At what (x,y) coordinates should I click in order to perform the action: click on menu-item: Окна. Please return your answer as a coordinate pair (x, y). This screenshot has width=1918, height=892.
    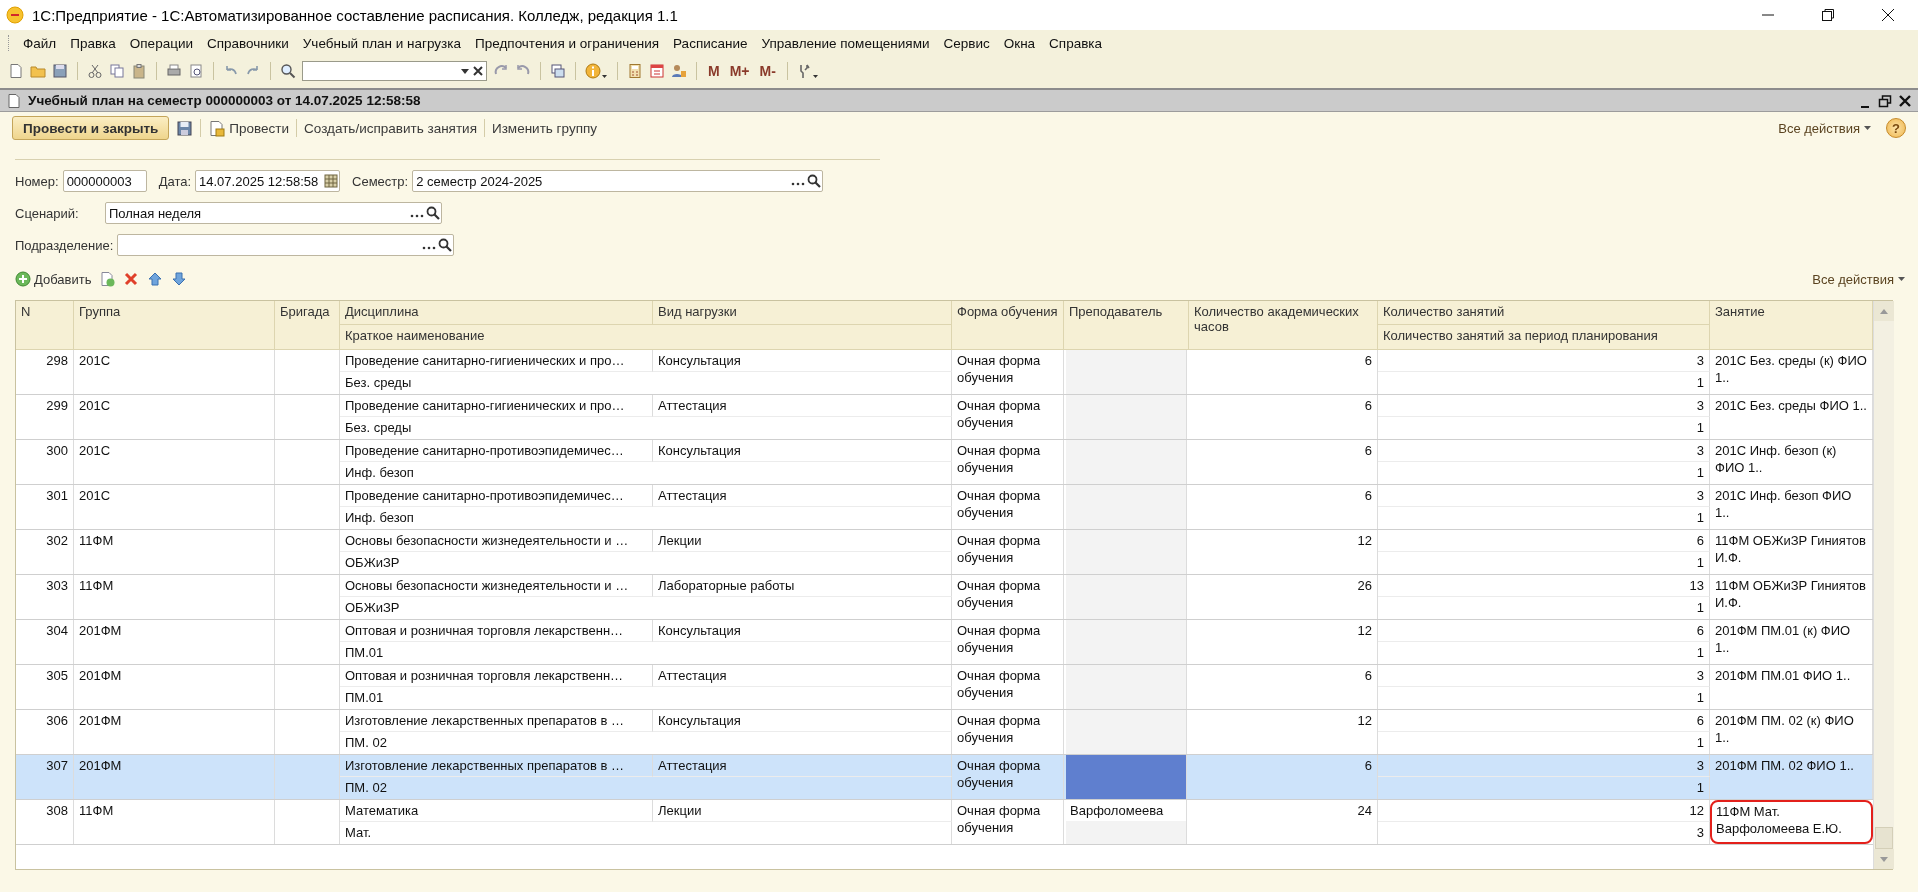
    Looking at the image, I should click on (1019, 43).